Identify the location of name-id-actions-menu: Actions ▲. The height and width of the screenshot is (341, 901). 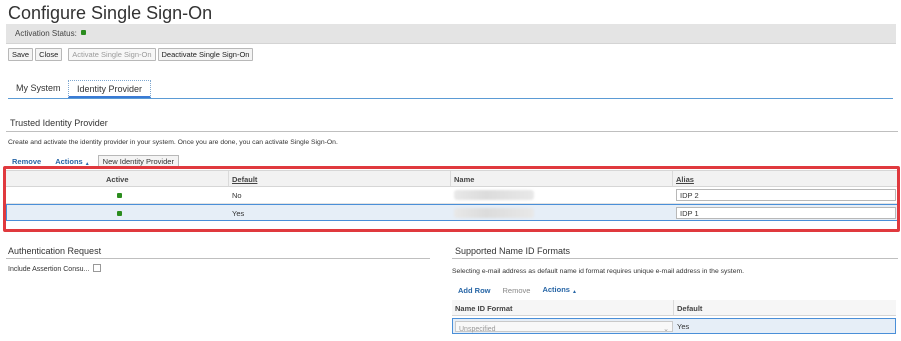
(562, 290).